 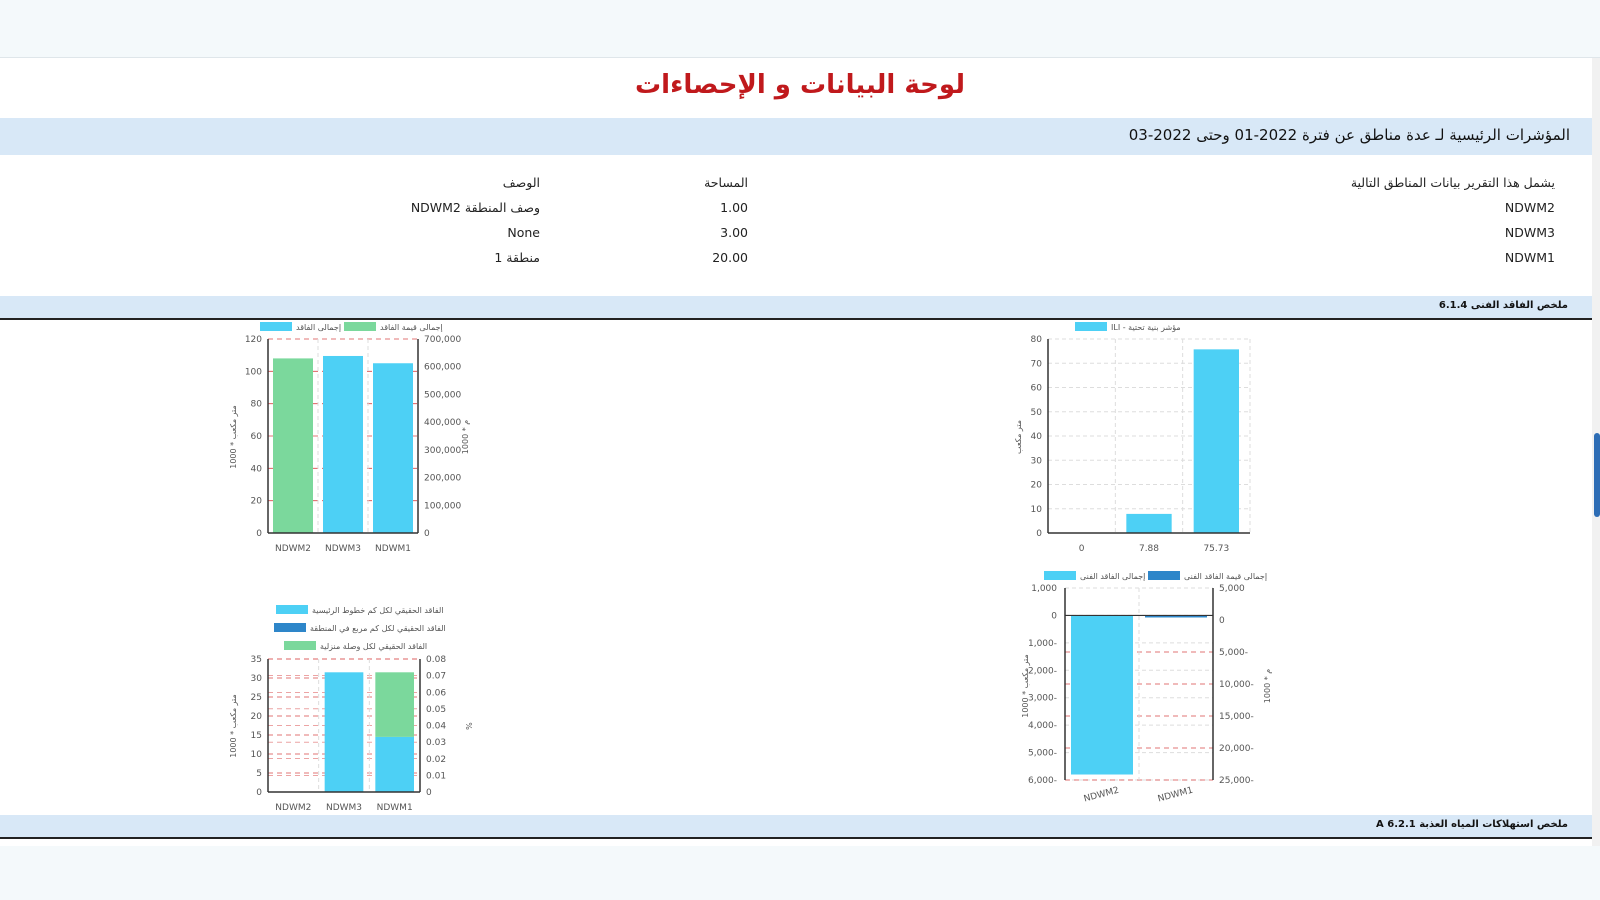 I want to click on y-tick-label: 4,000-, so click(x=1042, y=726).